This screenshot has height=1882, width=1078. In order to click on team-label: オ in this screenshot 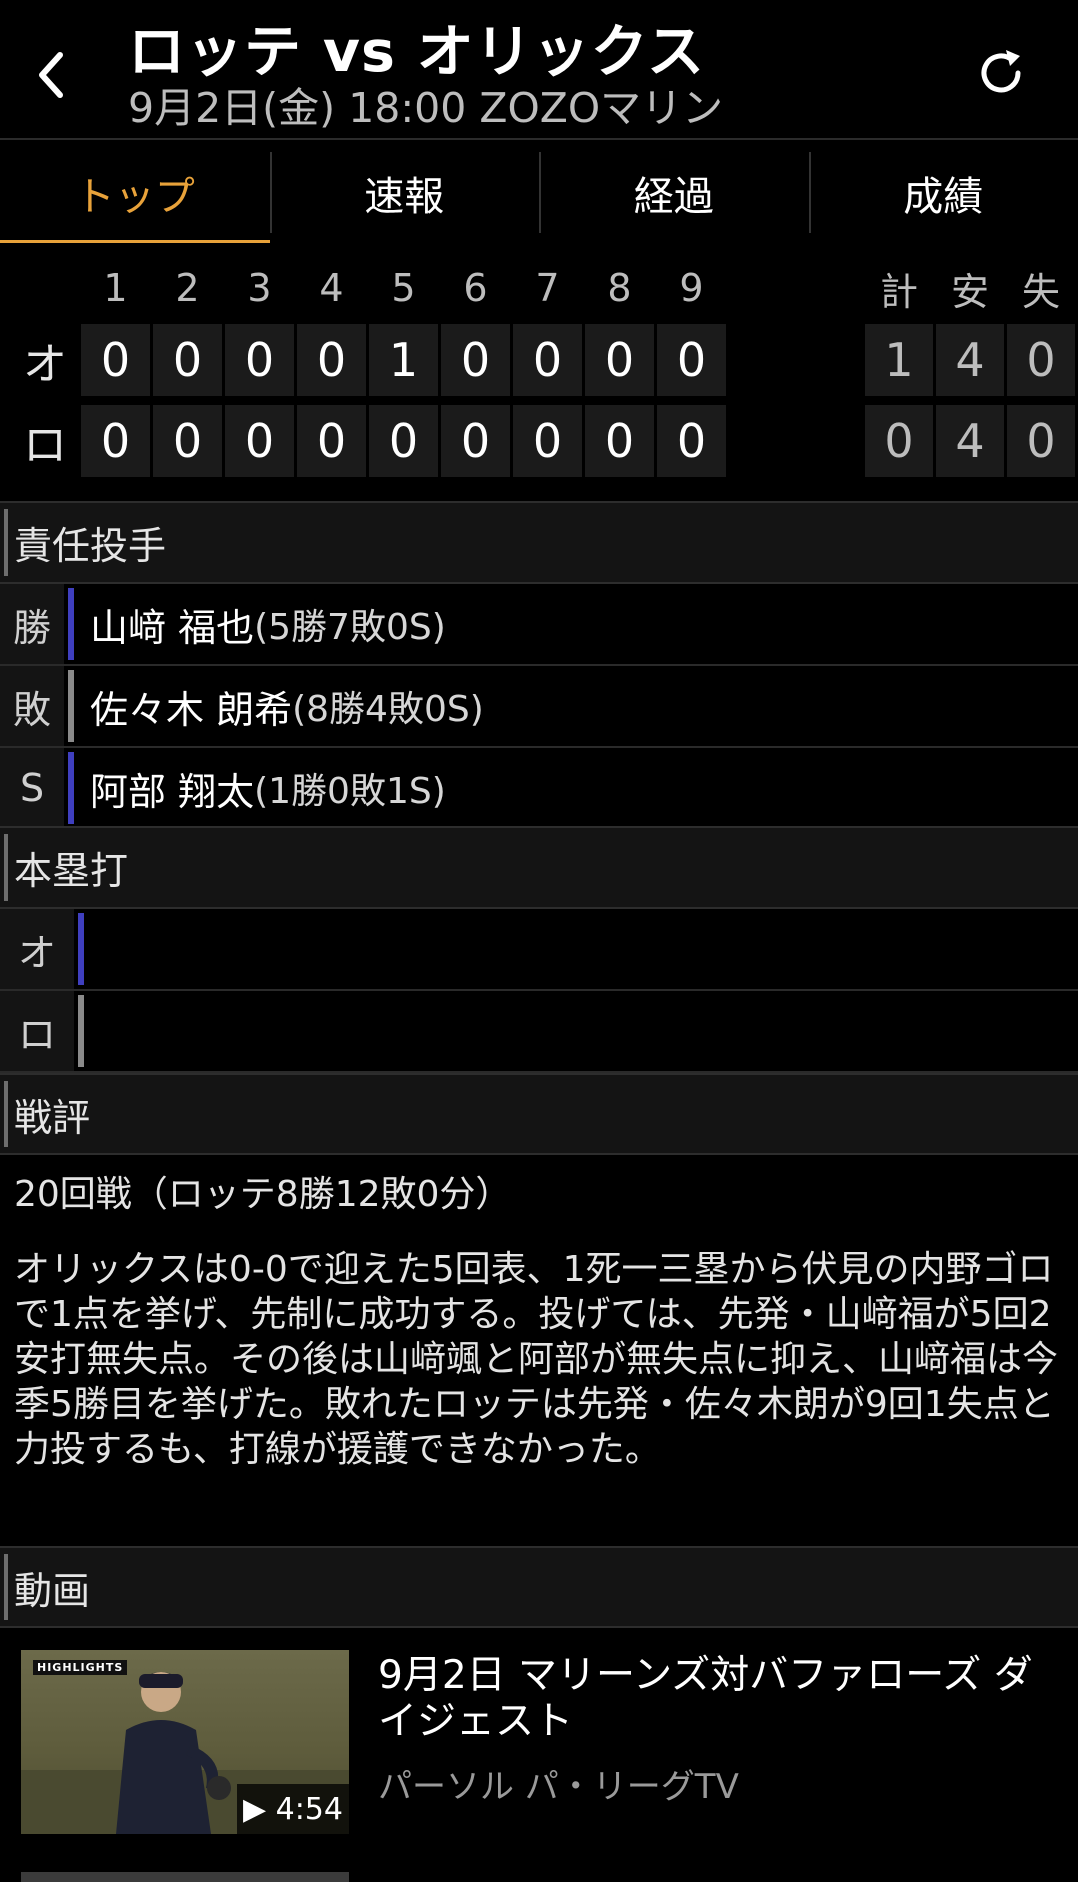, I will do `click(37, 949)`.